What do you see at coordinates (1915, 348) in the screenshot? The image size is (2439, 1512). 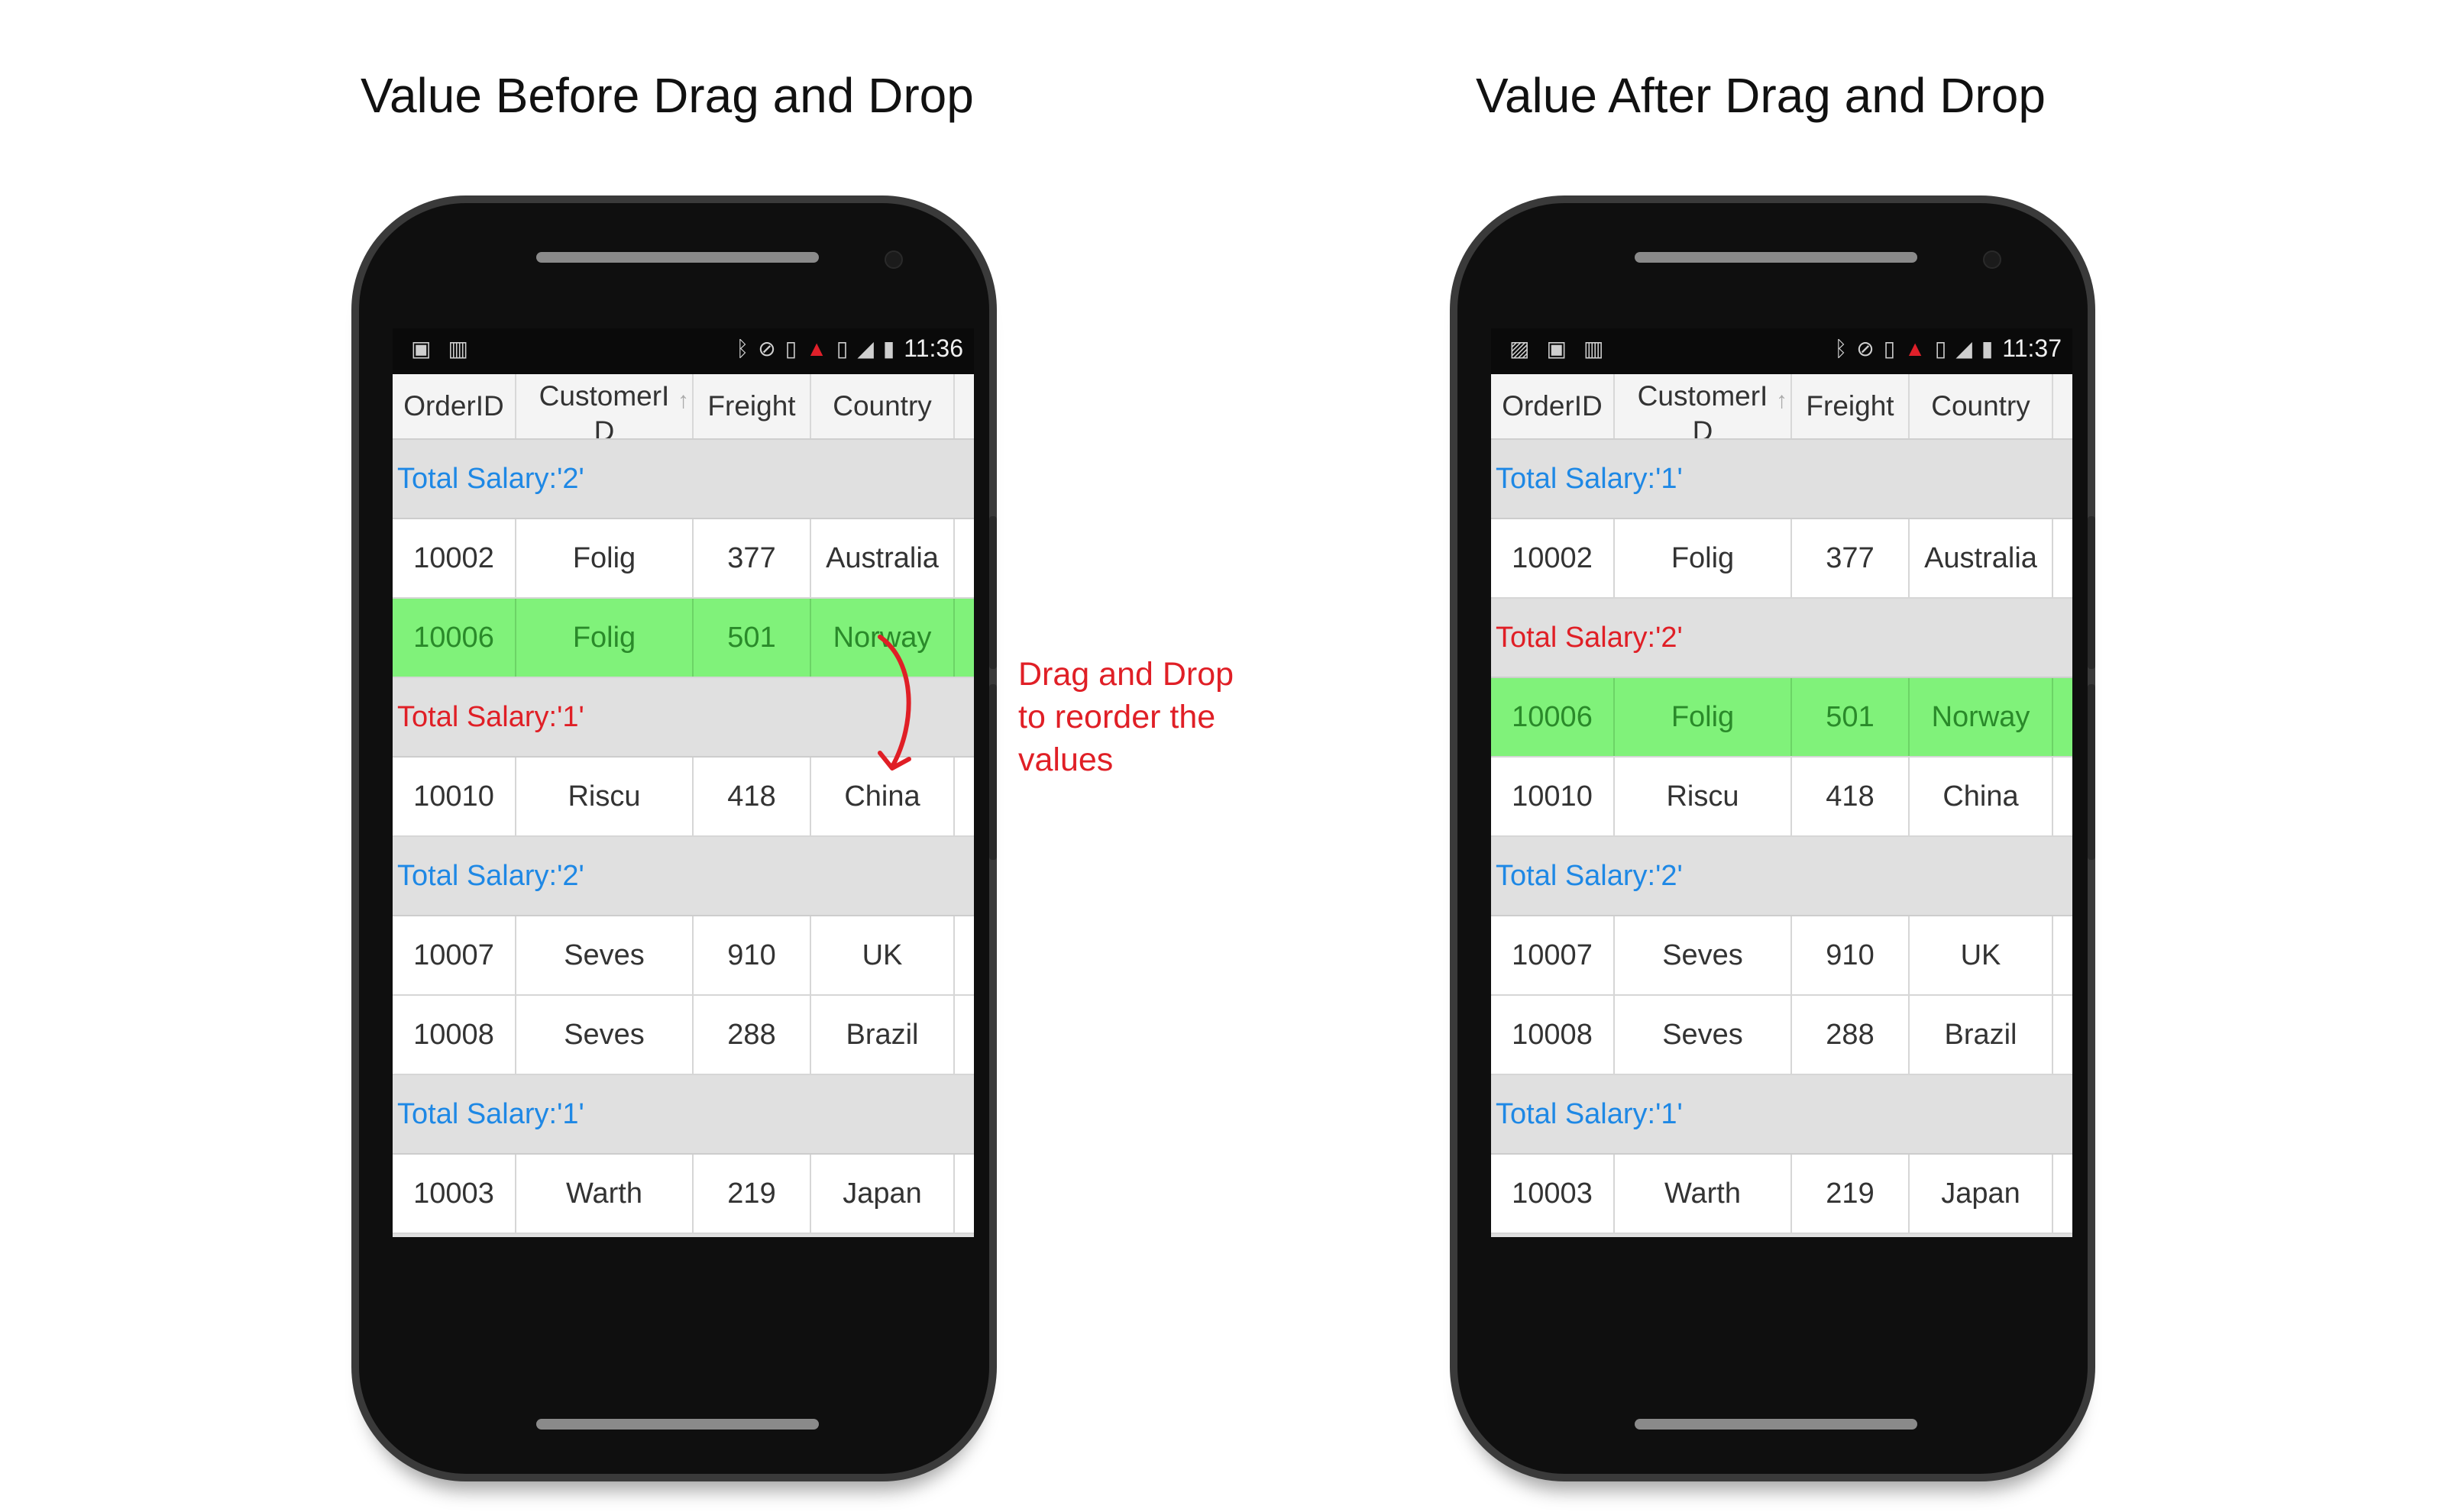 I see `alert-icon: ▲` at bounding box center [1915, 348].